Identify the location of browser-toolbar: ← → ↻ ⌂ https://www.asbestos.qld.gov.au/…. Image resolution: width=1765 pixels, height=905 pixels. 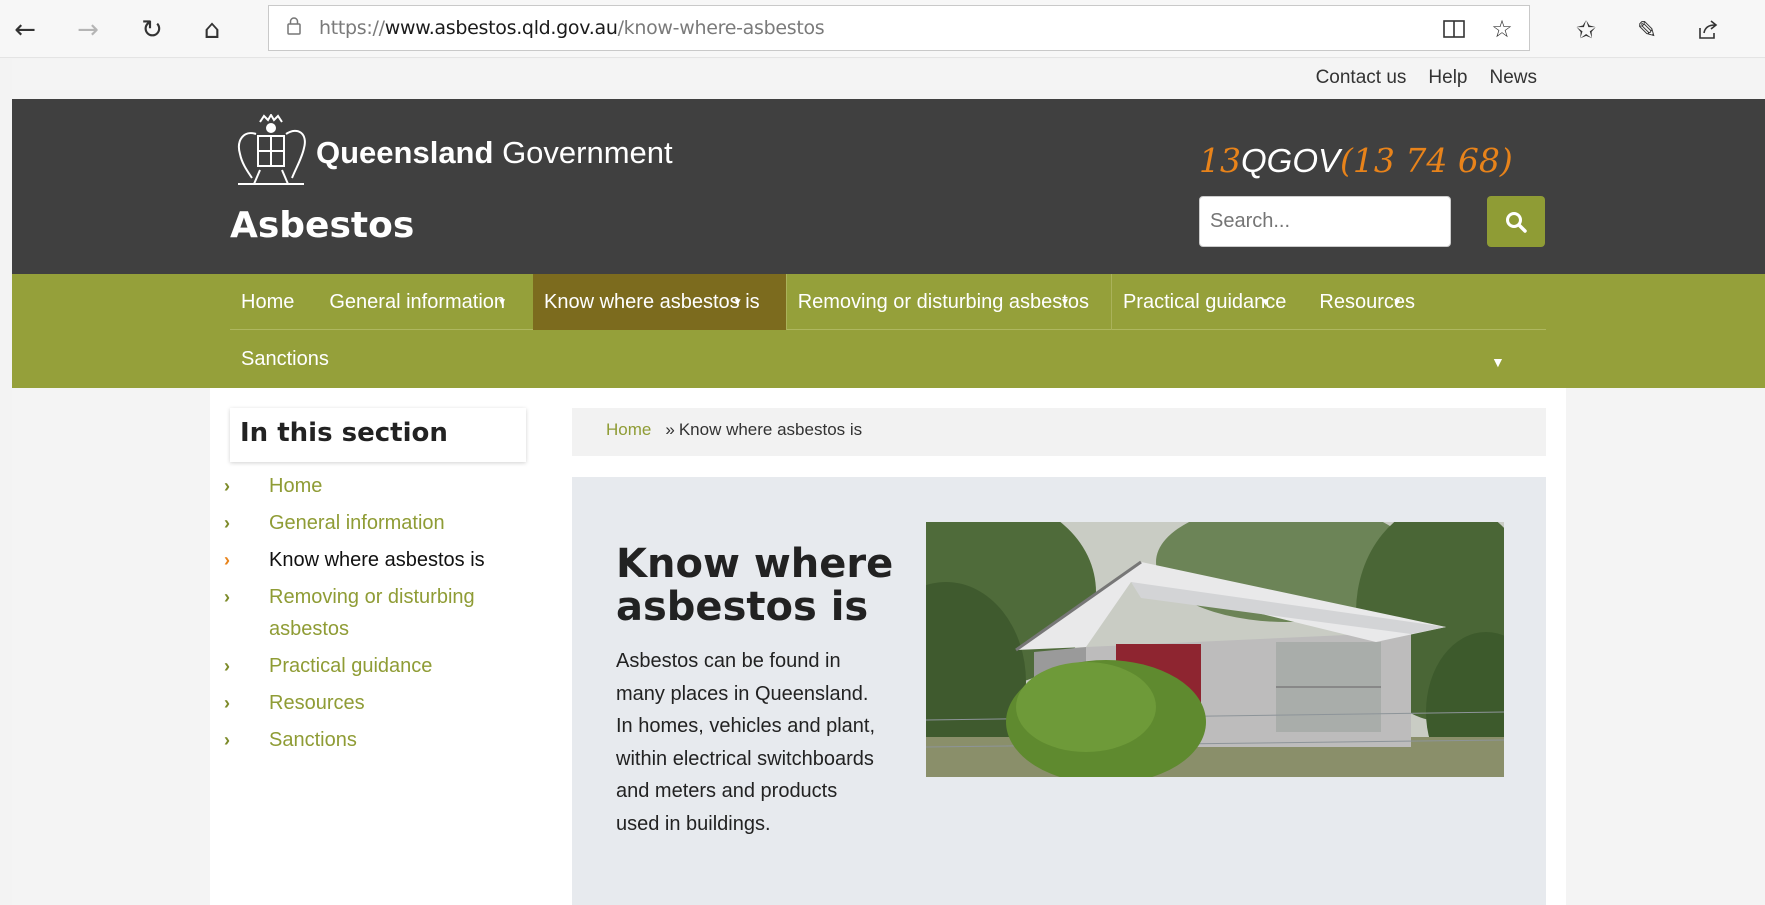
(882, 29).